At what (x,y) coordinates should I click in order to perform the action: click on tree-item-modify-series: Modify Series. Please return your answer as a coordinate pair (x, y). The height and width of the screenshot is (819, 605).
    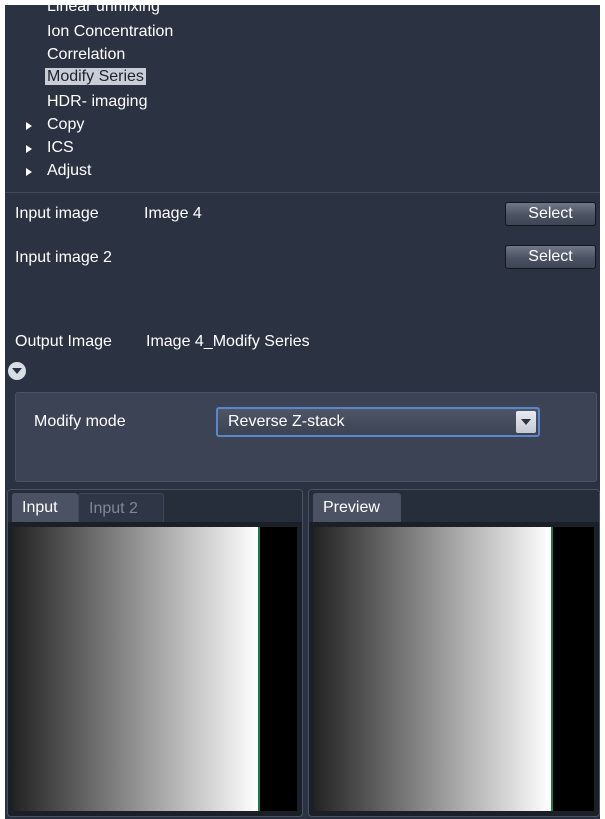
    Looking at the image, I should click on (95, 77).